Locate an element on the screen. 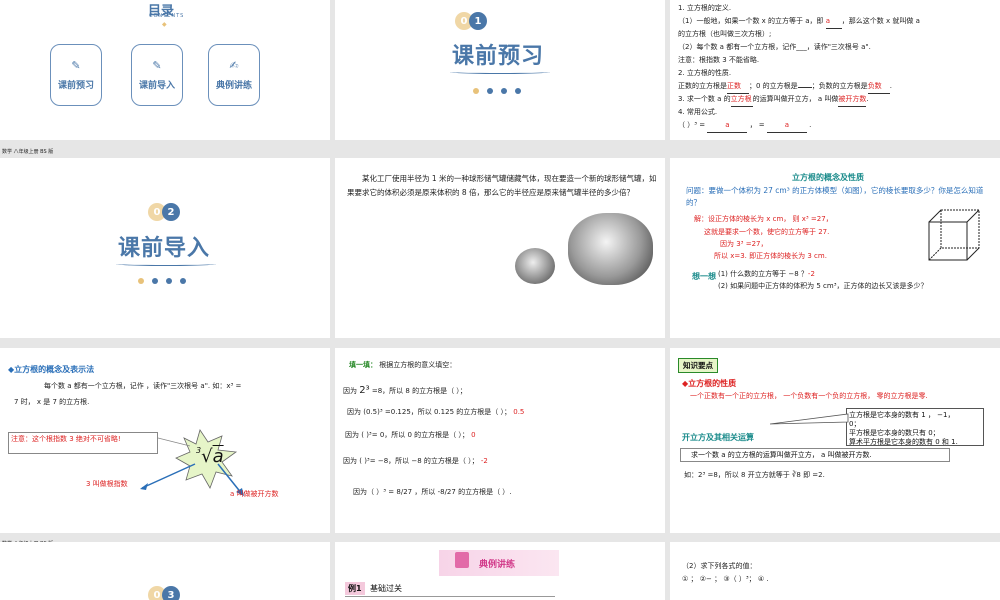 The width and height of the screenshot is (1000, 600). text-line: （1）一般地，如果一个数 x 的立方等于 a，即 a ，那么这个数 x 就叫做 a is located at coordinates (799, 22).